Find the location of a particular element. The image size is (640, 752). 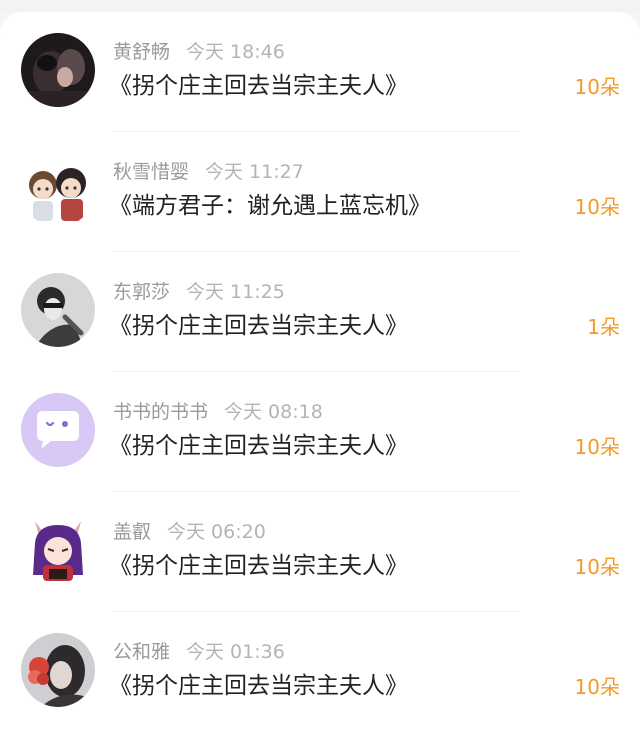

sender-info: 秋雪惜婴 今天 11:27 is located at coordinates (208, 172).